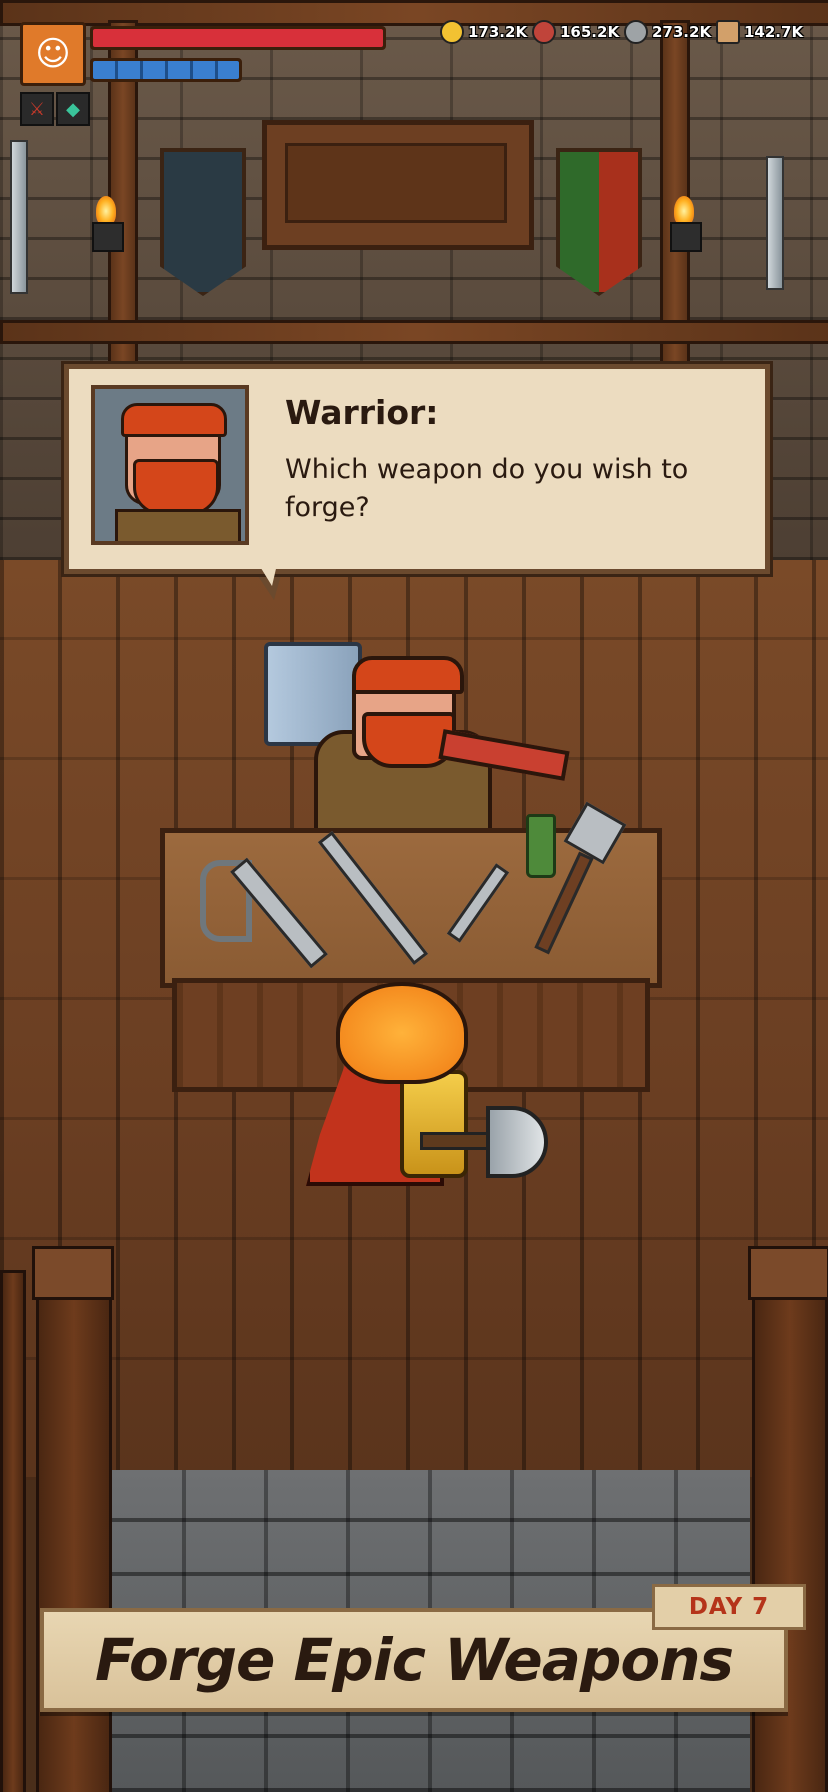  I want to click on potion-bottle-icon, so click(541, 846).